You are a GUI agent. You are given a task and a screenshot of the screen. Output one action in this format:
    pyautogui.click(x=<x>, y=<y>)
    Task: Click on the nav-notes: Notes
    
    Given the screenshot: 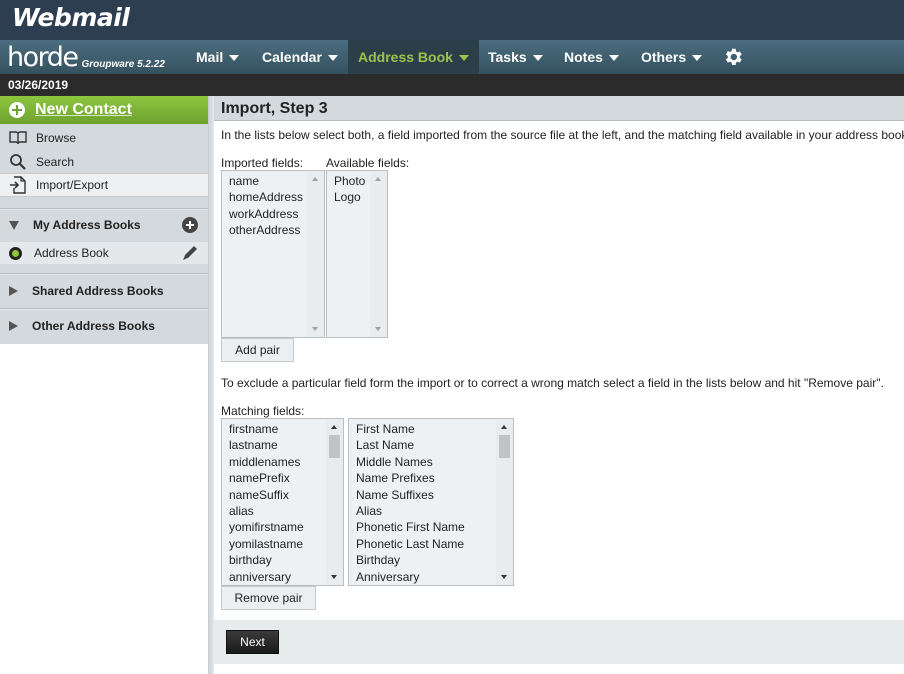 What is the action you would take?
    pyautogui.click(x=591, y=57)
    